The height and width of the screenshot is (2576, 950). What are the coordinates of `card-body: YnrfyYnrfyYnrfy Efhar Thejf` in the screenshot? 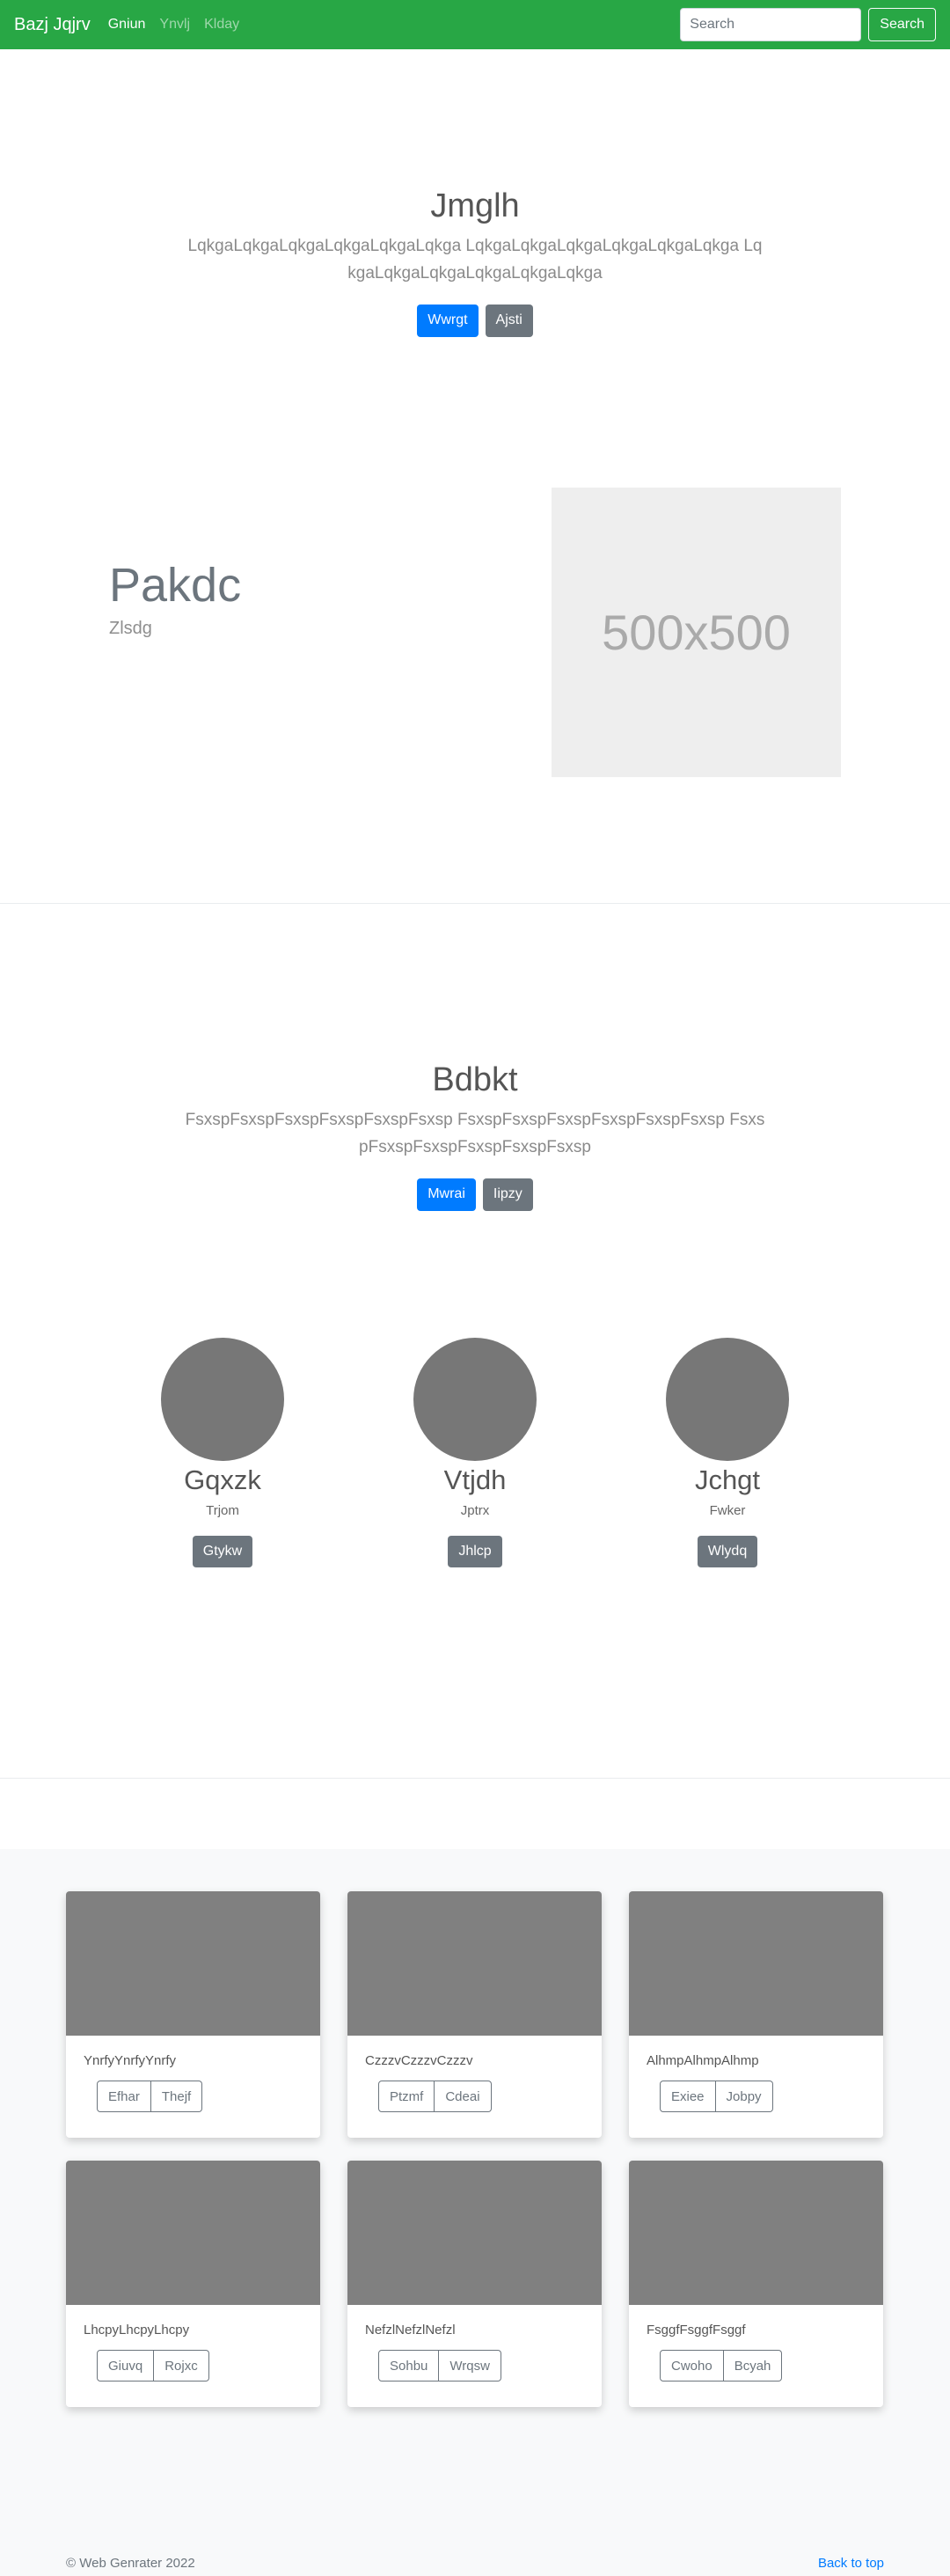 It's located at (193, 2083).